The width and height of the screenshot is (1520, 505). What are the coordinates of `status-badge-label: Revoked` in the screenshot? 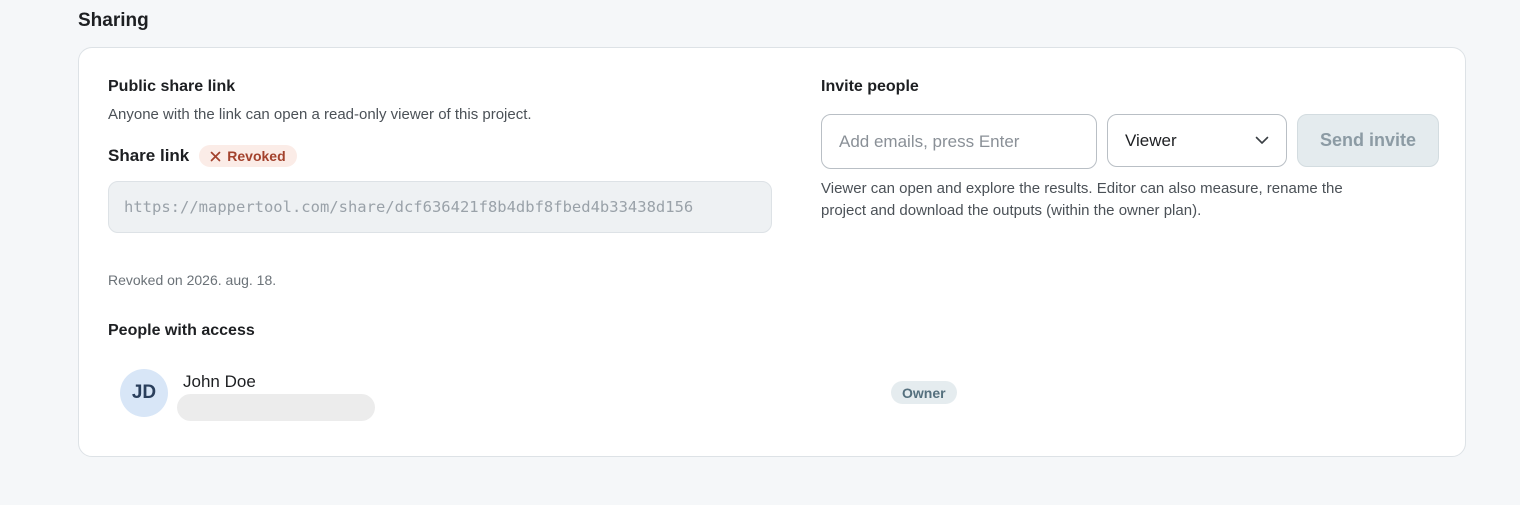 It's located at (256, 156).